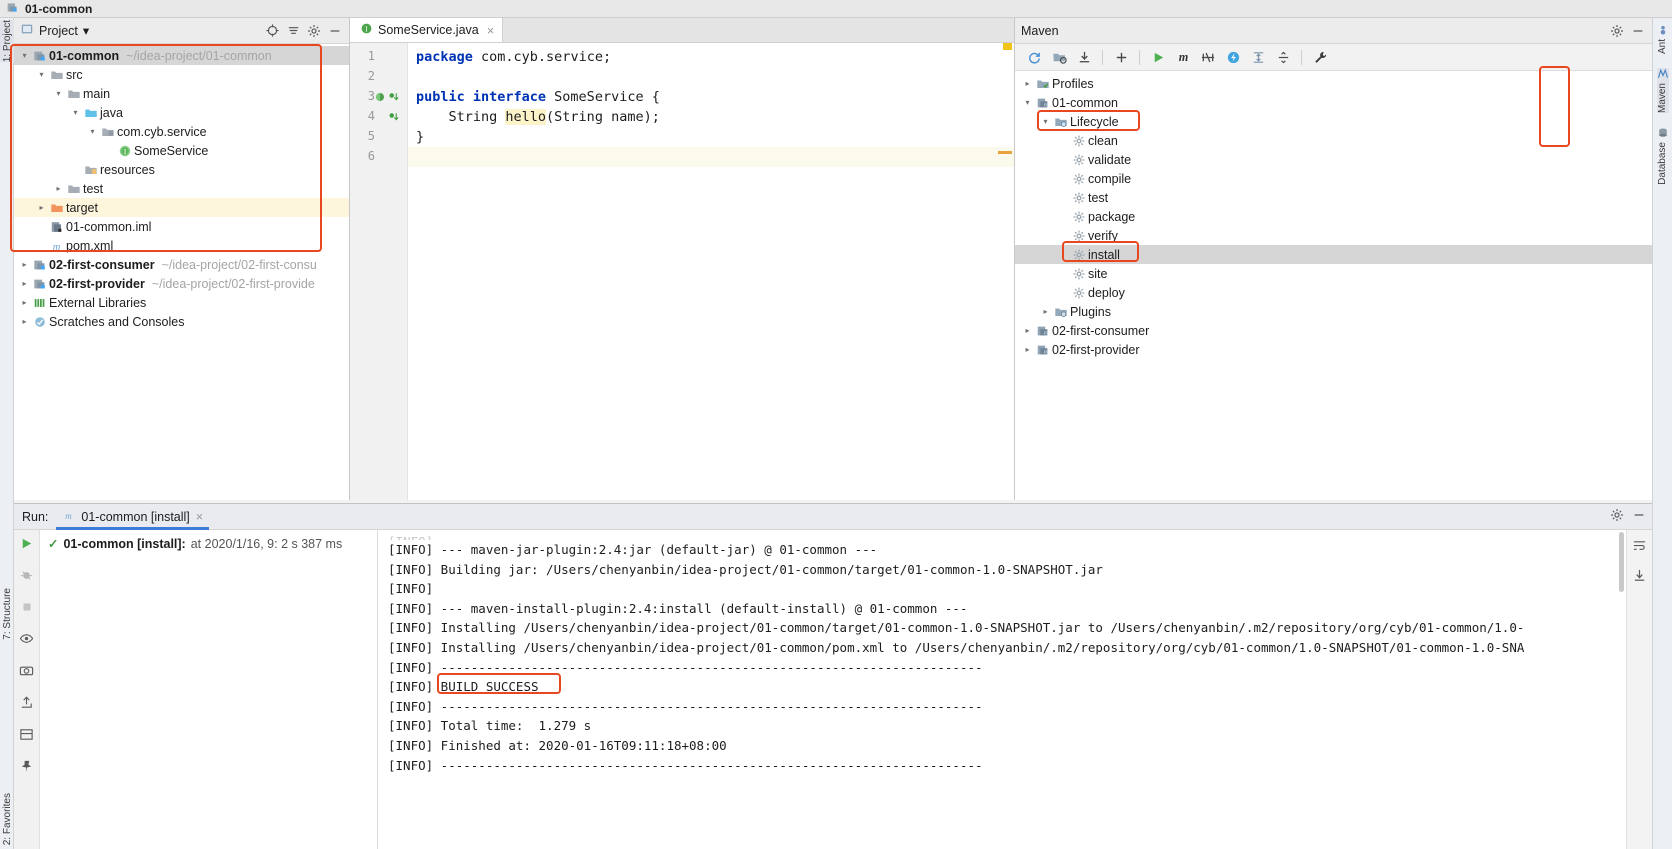 This screenshot has width=1672, height=849. Describe the element at coordinates (1662, 91) in the screenshot. I see `sidebar-tab-maven: Maven` at that location.